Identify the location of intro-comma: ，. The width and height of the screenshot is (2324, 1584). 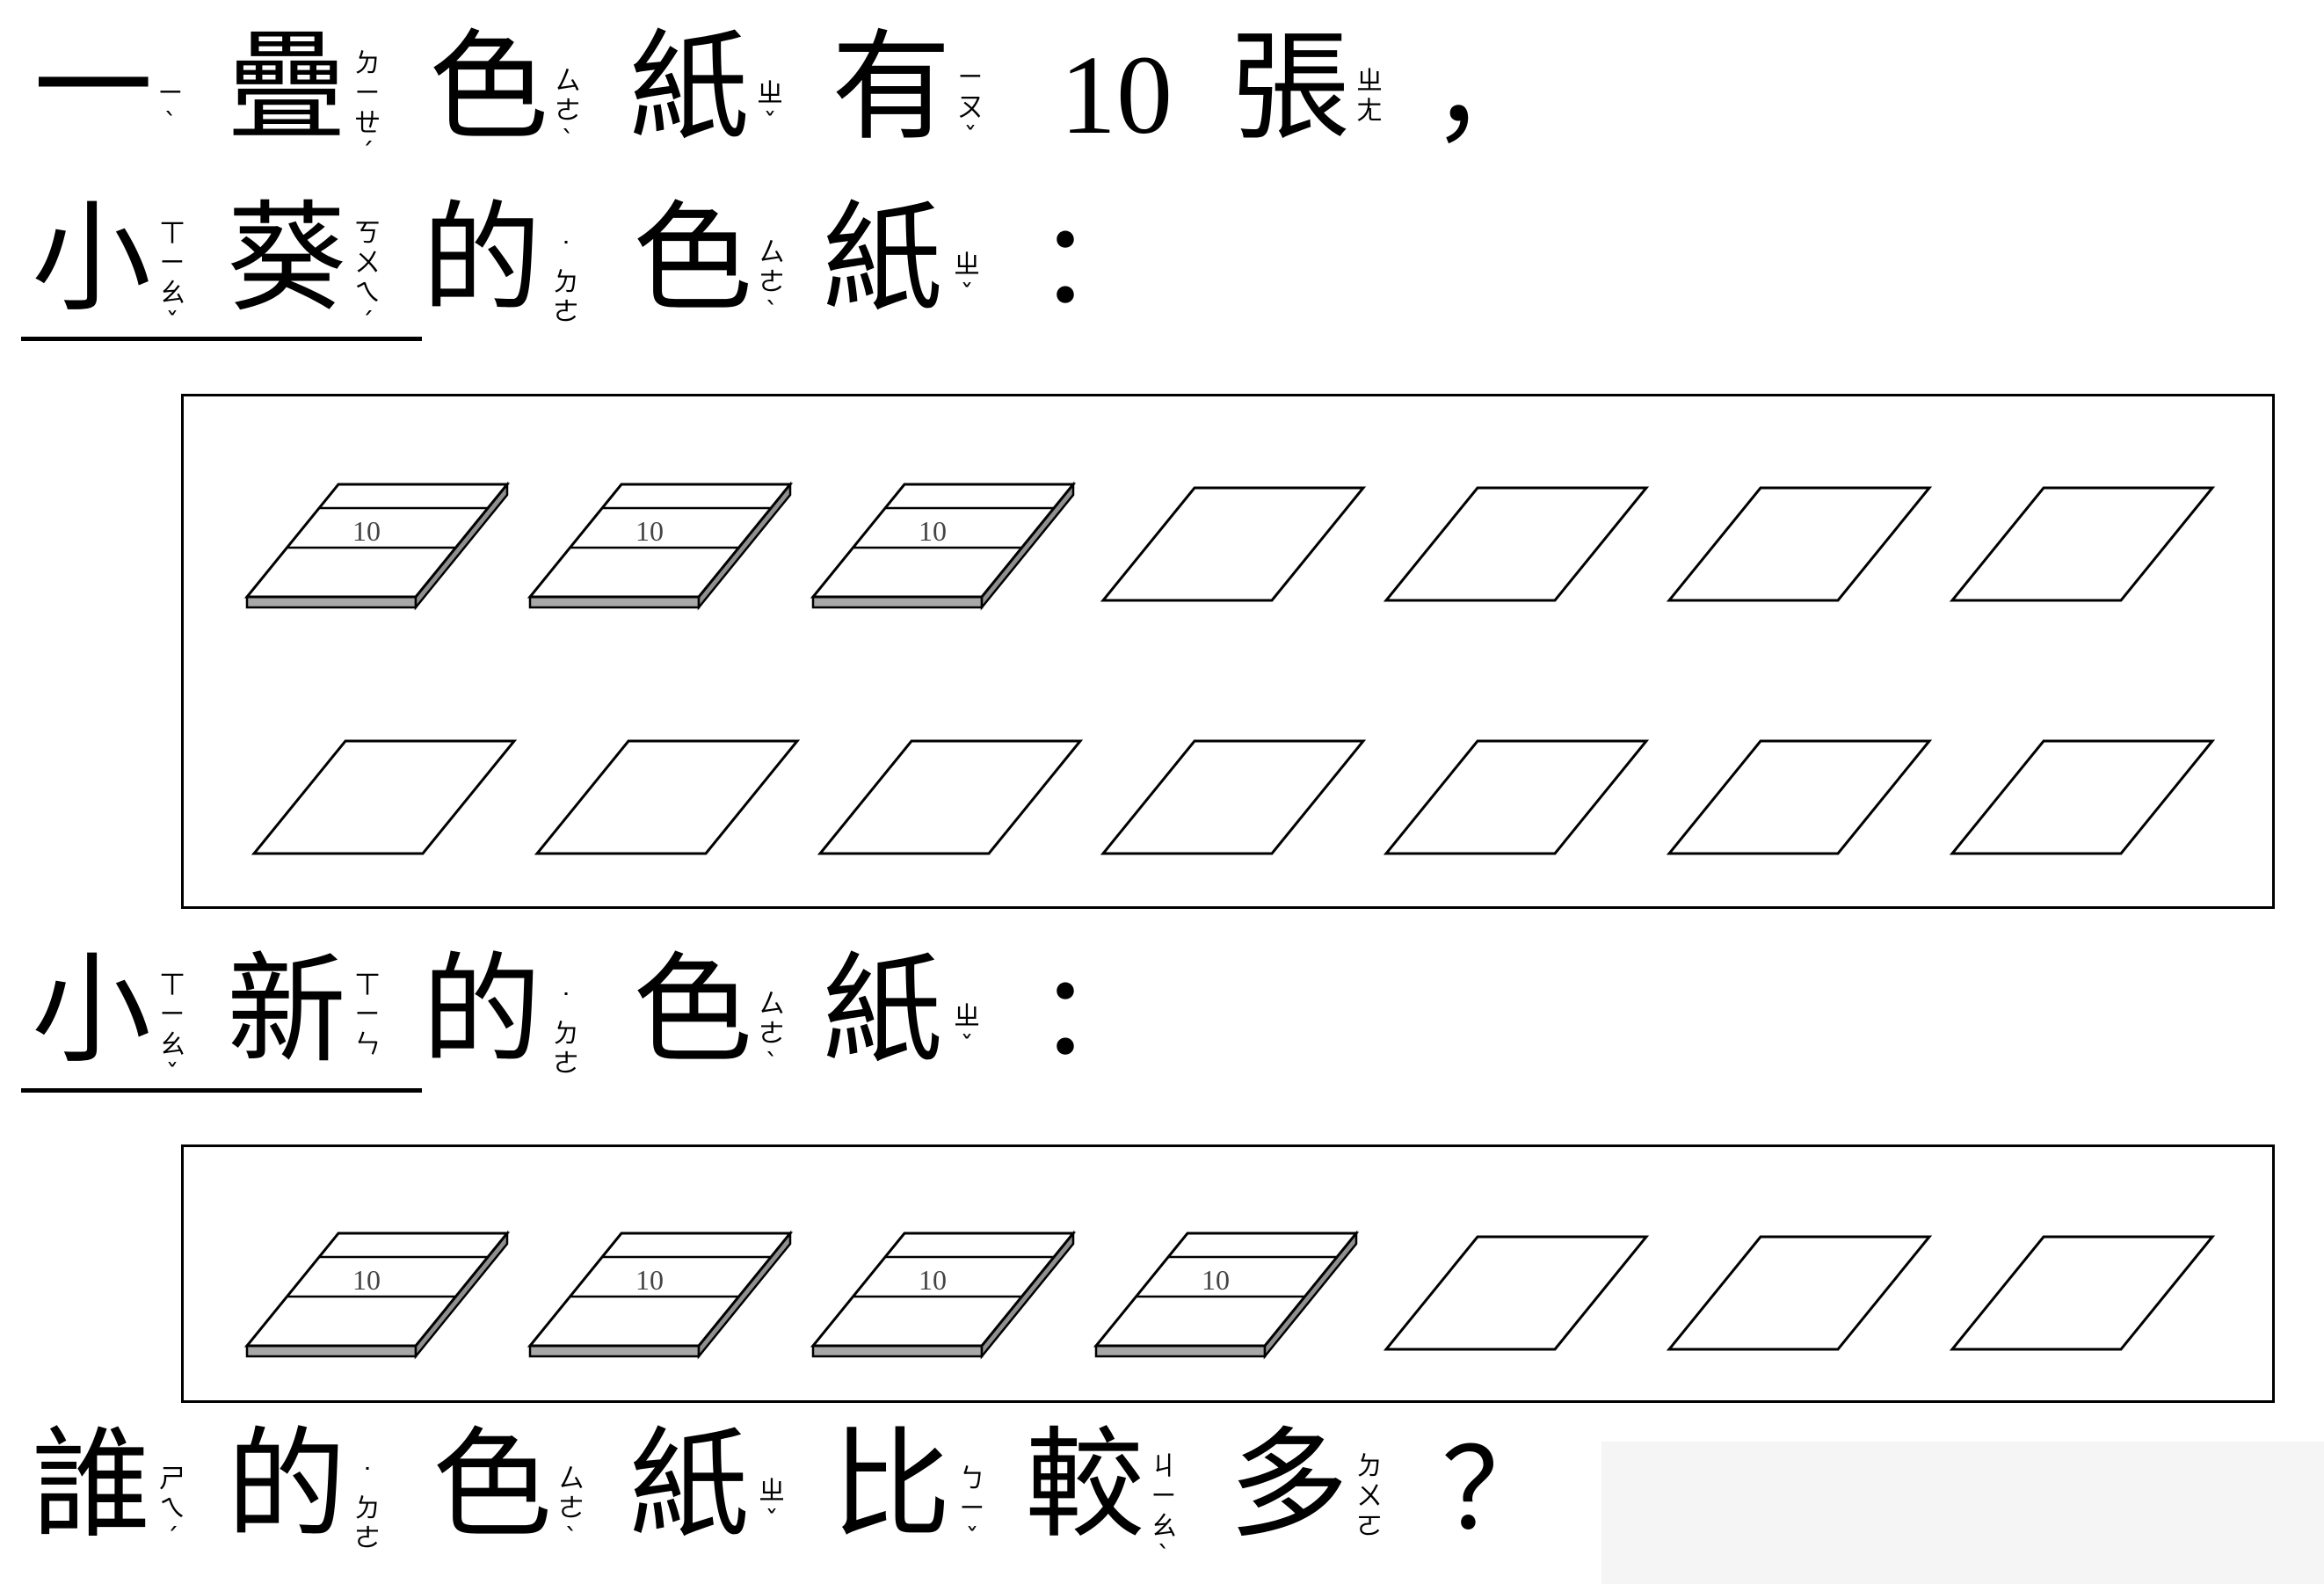
(1487, 92).